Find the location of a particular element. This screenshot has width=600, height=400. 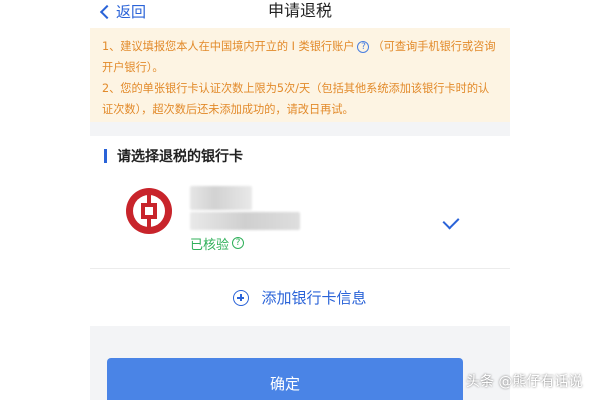

notice-line-1-text: 1、建议填报您本人在中国境内开立的 I 类银行账户 is located at coordinates (228, 46).